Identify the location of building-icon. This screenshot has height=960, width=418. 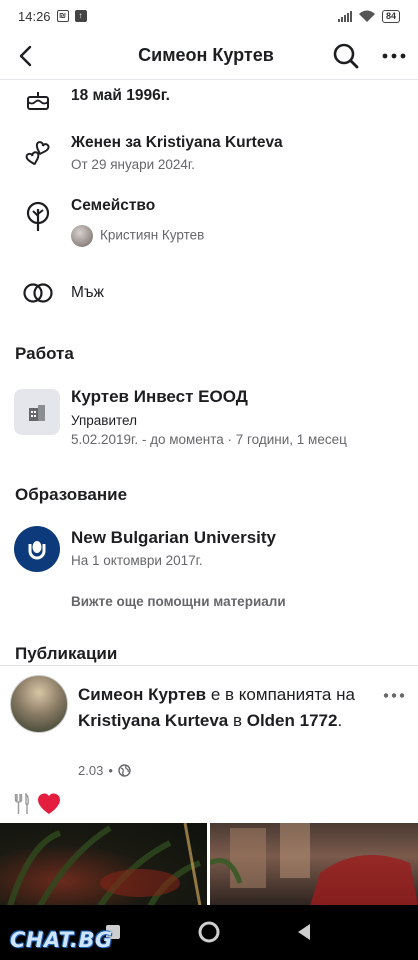
(37, 413).